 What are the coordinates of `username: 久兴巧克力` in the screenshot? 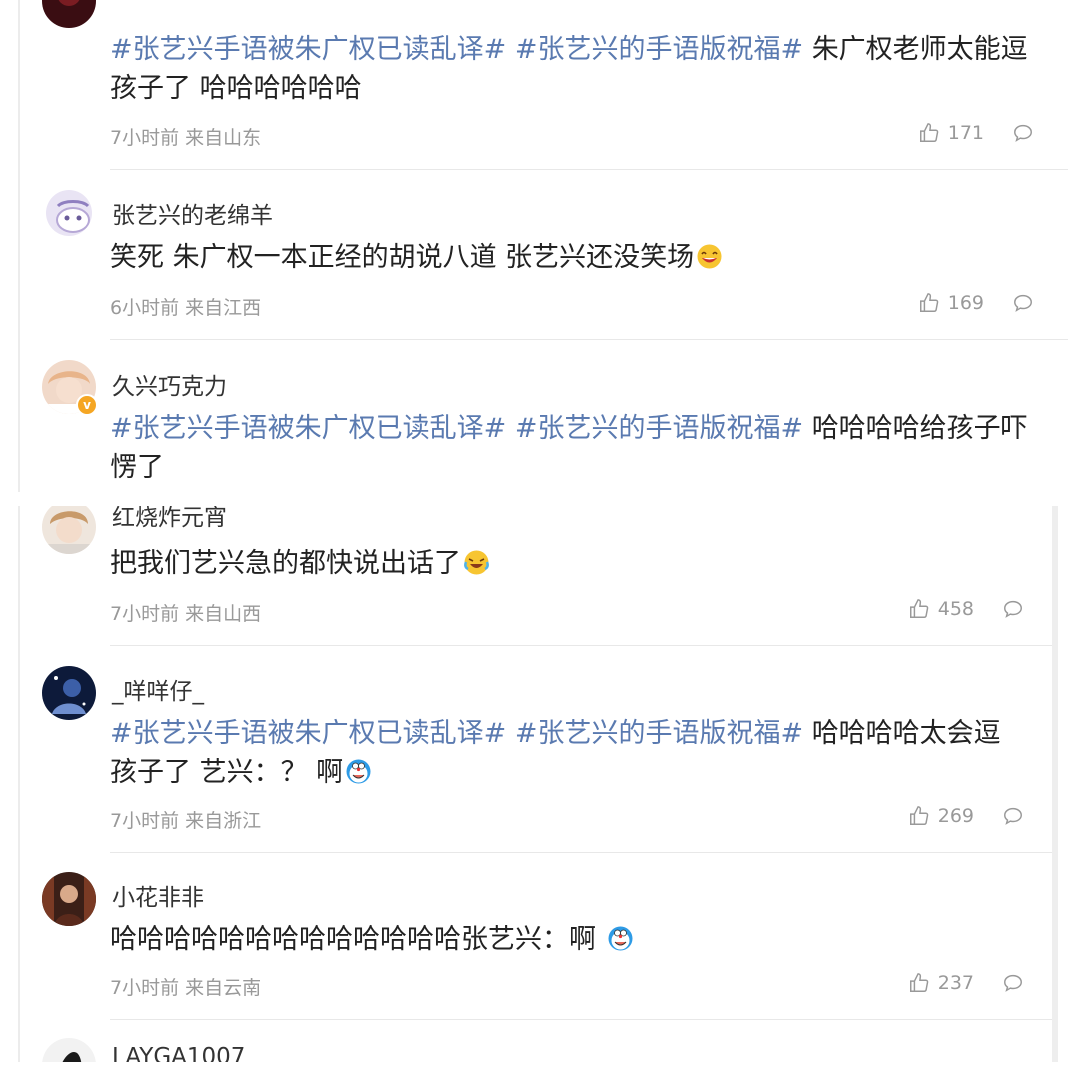 It's located at (169, 384).